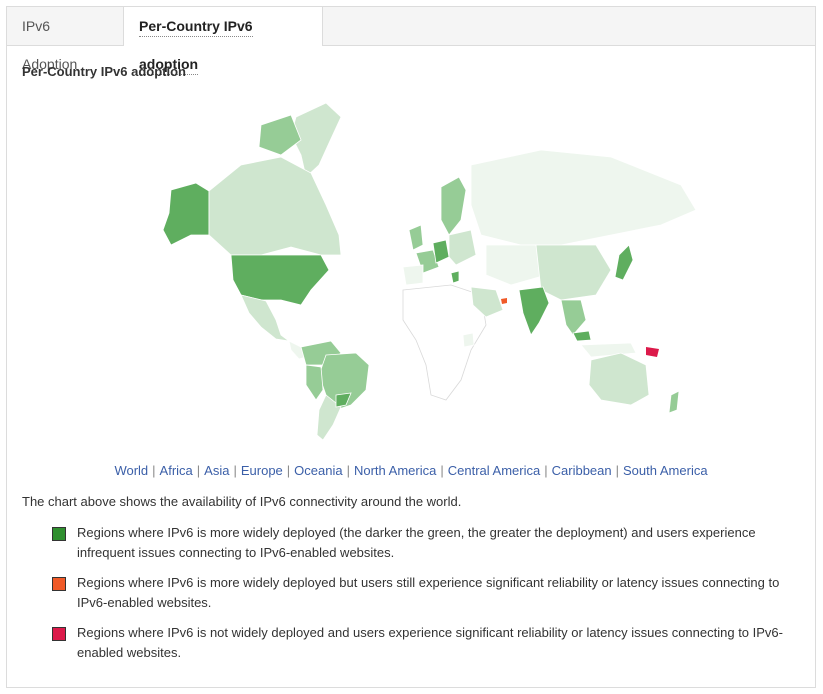  I want to click on link-europe: Europe, so click(262, 470).